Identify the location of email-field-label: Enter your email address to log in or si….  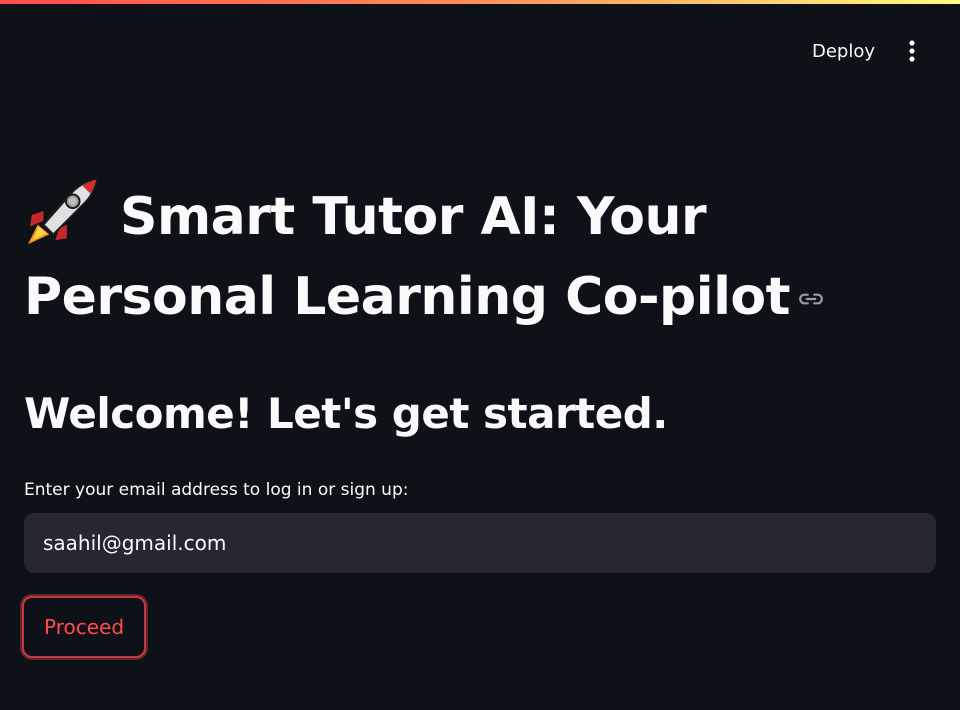
(216, 490).